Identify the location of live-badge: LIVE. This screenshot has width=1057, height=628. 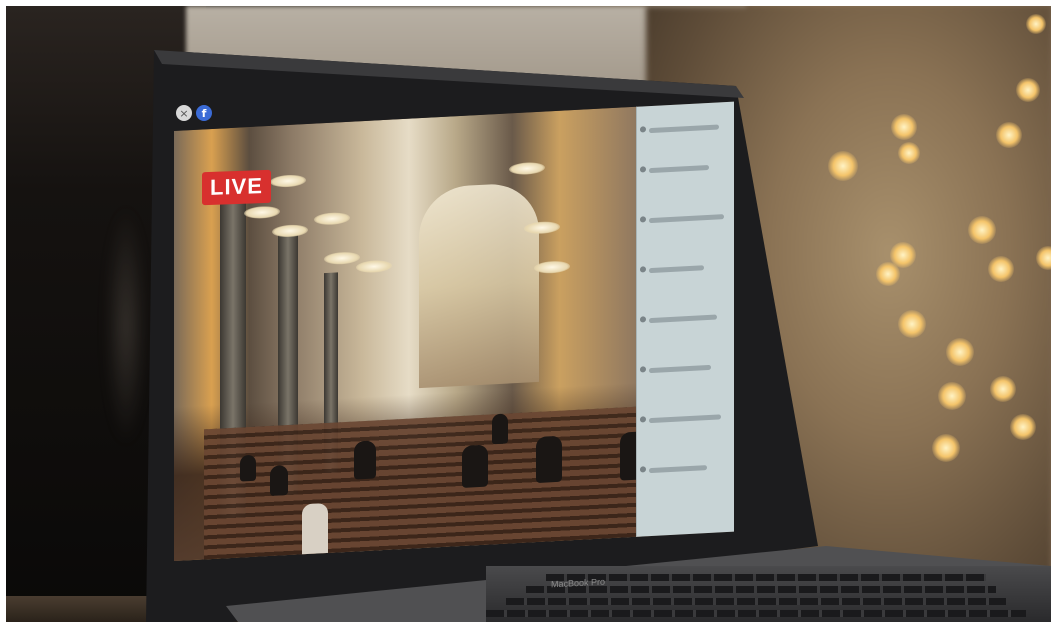
(236, 187).